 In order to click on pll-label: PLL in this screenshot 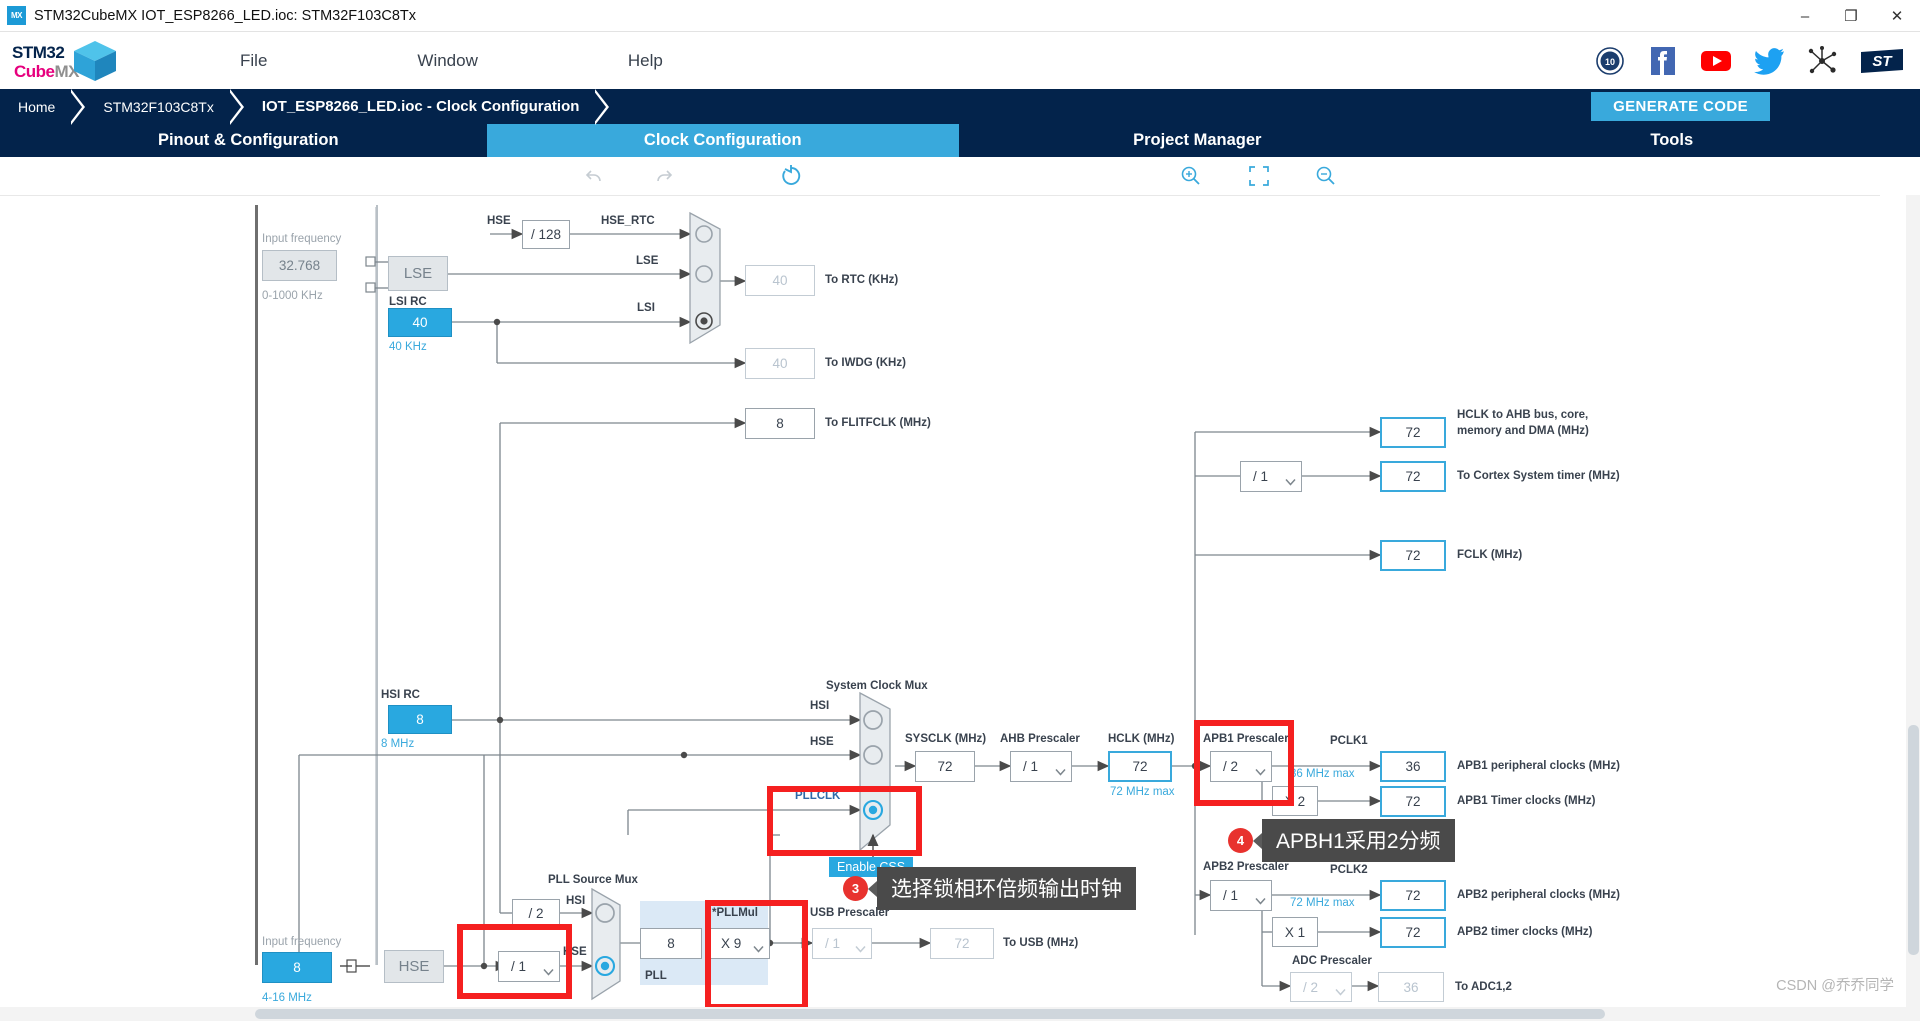, I will do `click(656, 976)`.